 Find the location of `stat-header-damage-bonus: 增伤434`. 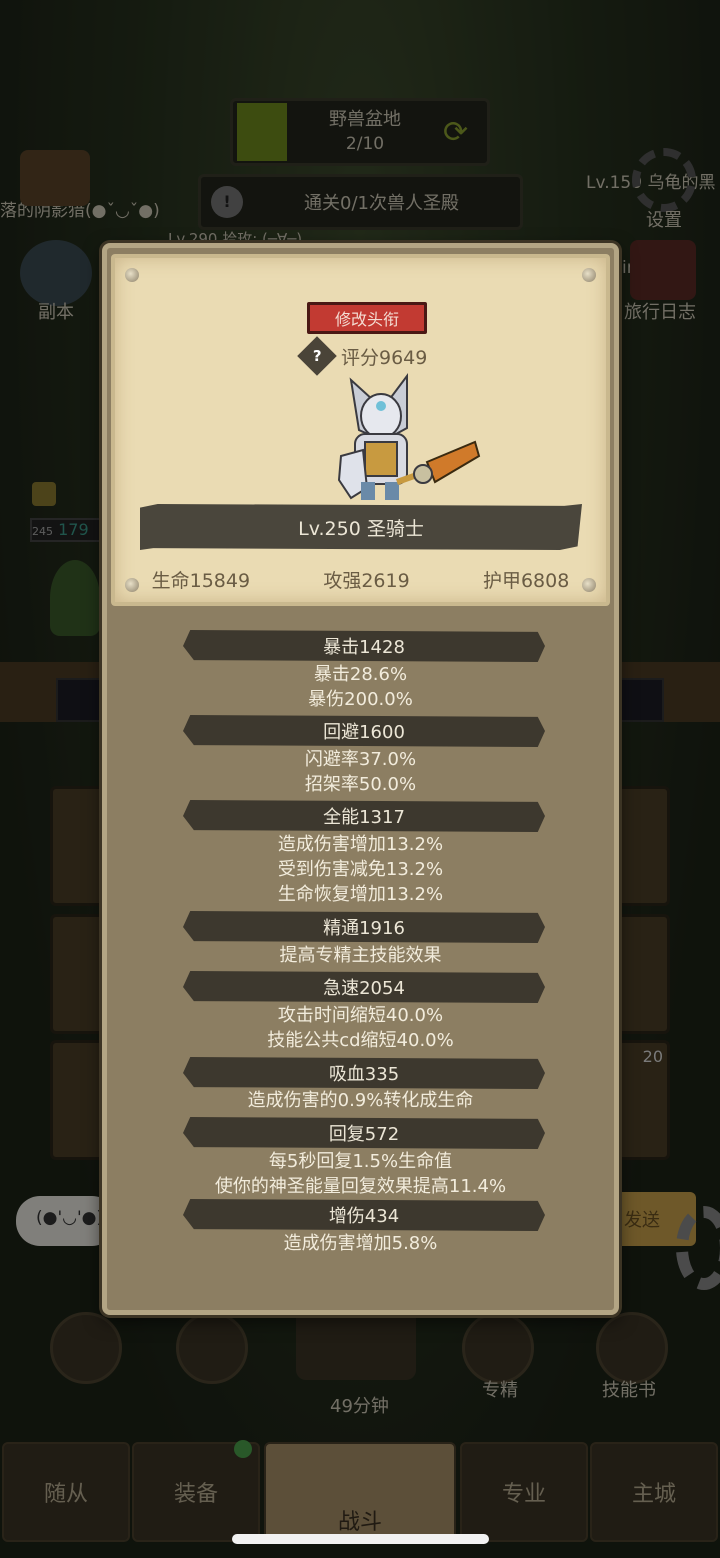

stat-header-damage-bonus: 增伤434 is located at coordinates (364, 1215).